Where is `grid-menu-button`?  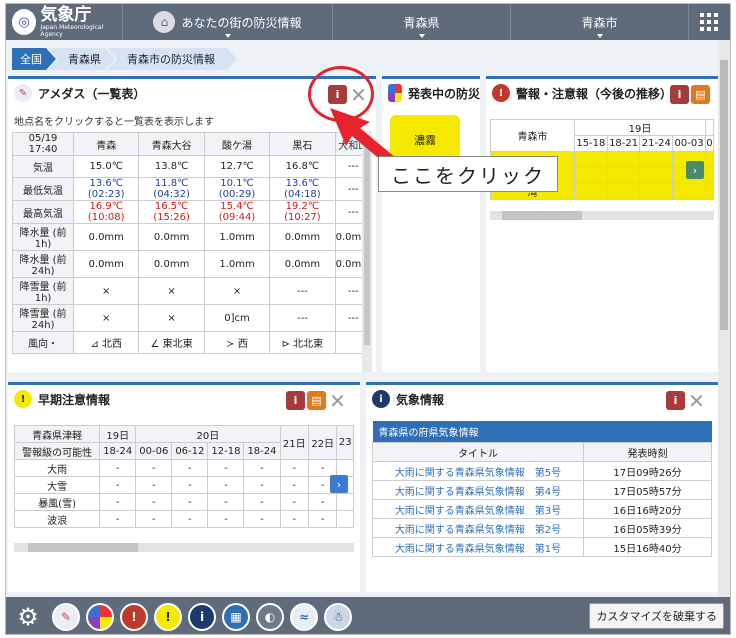
grid-menu-button is located at coordinates (709, 22).